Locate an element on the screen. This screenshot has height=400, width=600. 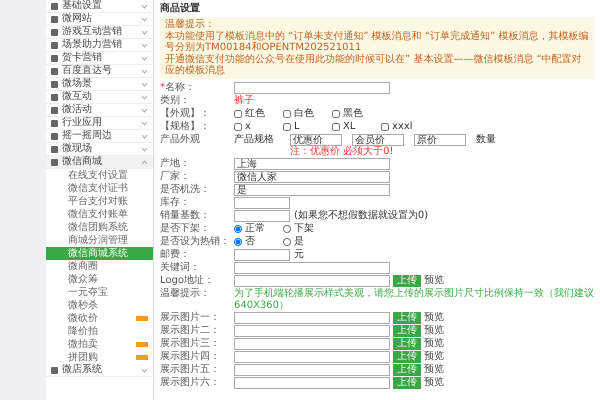
option-label: 正常 is located at coordinates (255, 229).